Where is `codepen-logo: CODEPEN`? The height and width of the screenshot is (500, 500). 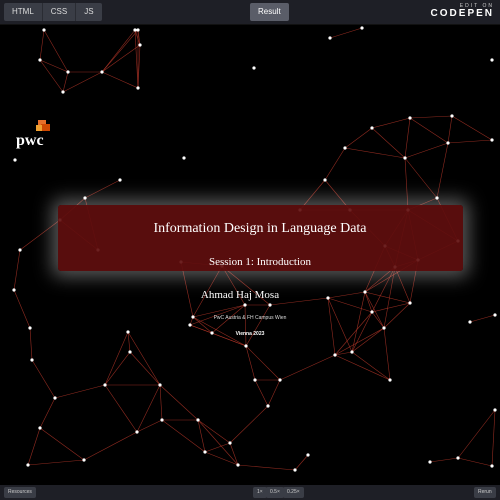
codepen-logo: CODEPEN is located at coordinates (462, 13).